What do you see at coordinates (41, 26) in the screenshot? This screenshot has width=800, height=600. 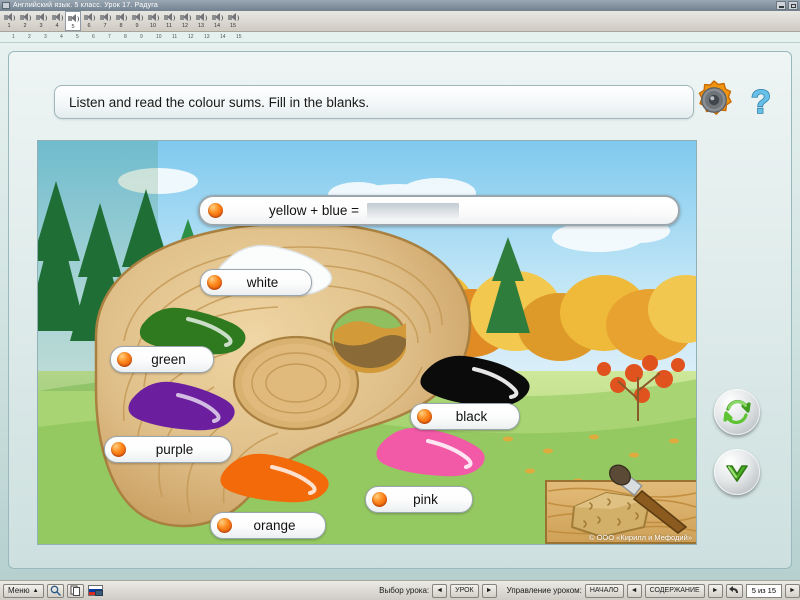 I see `track-number: 3` at bounding box center [41, 26].